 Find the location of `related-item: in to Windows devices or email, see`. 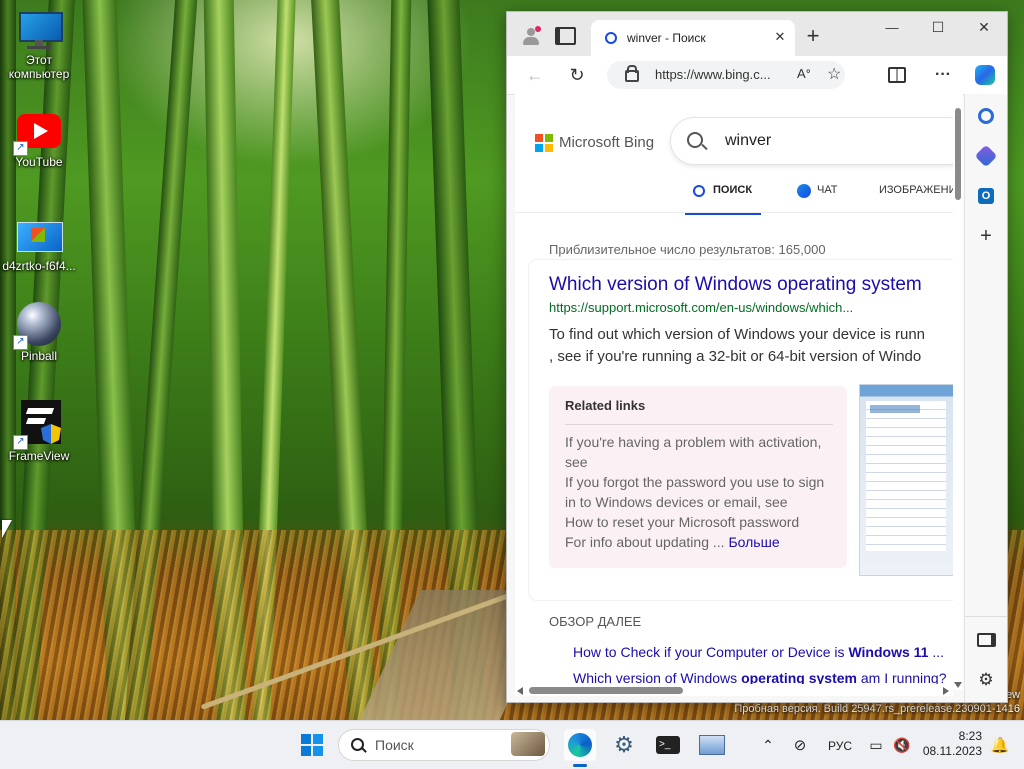

related-item: in to Windows devices or email, see is located at coordinates (676, 502).